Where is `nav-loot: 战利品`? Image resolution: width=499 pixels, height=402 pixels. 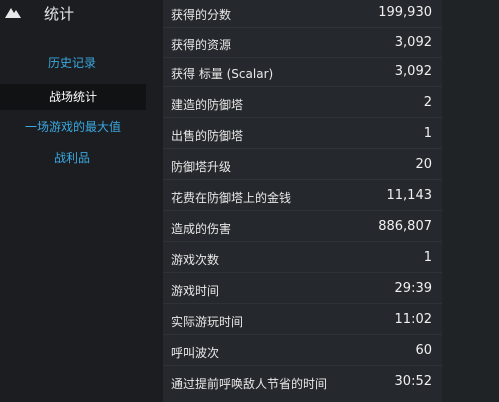 nav-loot: 战利品 is located at coordinates (72, 157).